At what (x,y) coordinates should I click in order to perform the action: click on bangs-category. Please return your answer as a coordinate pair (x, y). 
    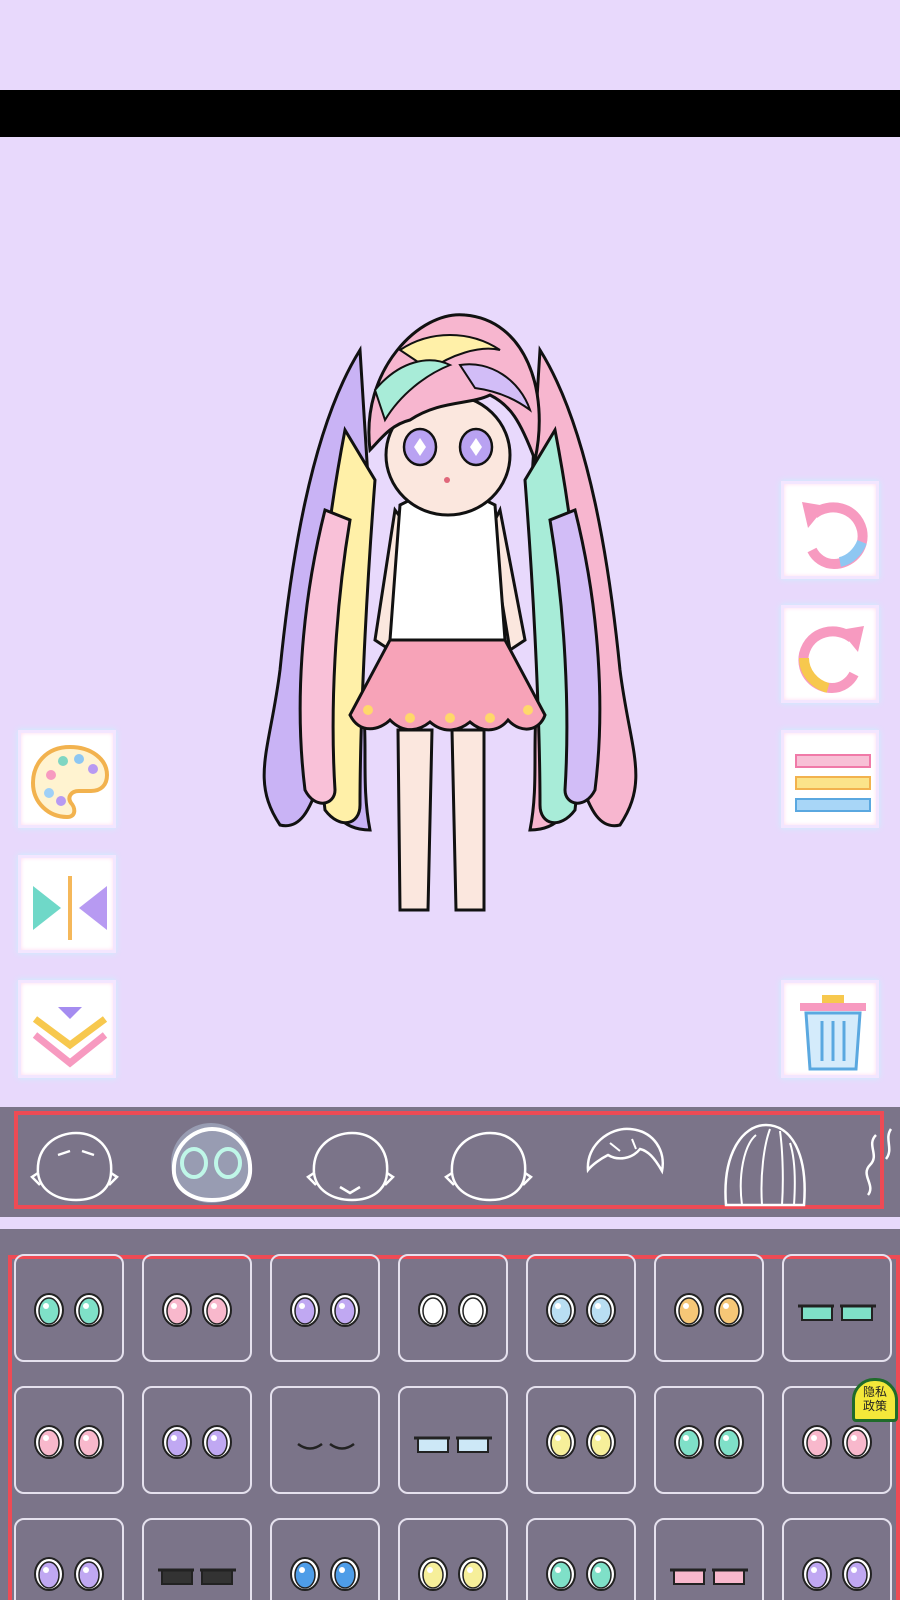
    Looking at the image, I should click on (625, 1162).